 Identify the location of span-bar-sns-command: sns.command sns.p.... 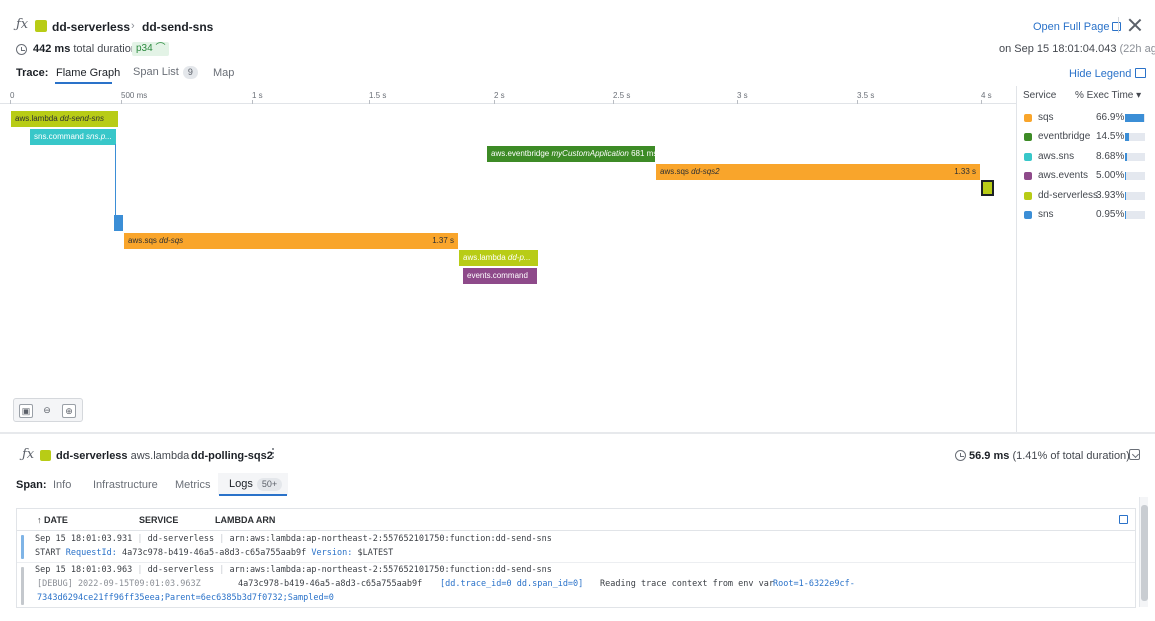
(73, 137).